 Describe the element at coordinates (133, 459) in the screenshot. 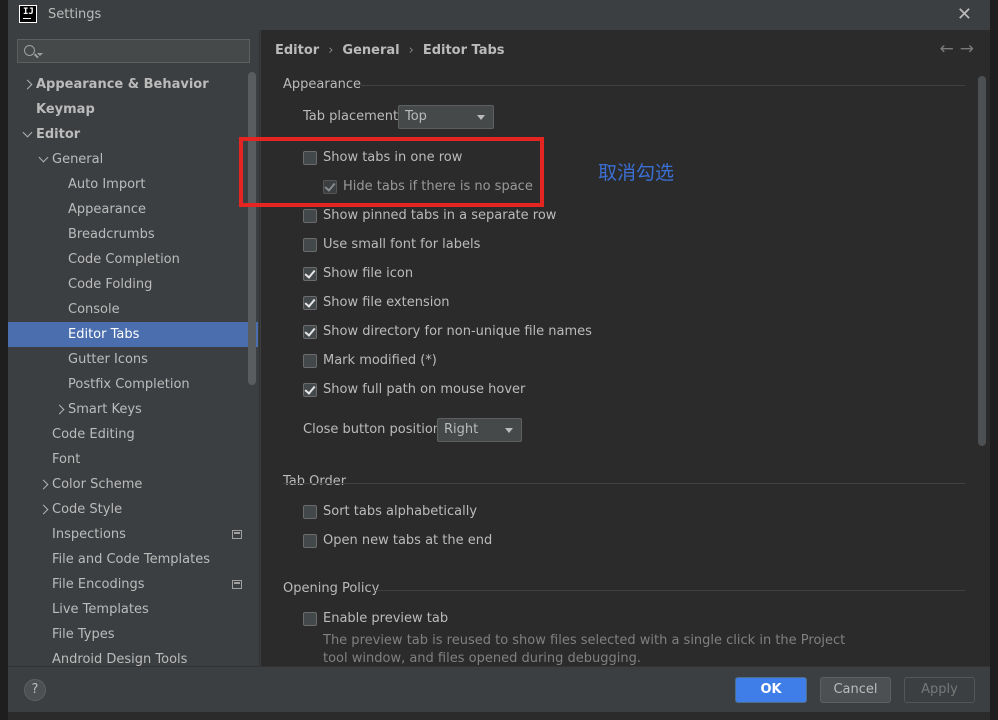

I see `tree-item-font: Font` at that location.